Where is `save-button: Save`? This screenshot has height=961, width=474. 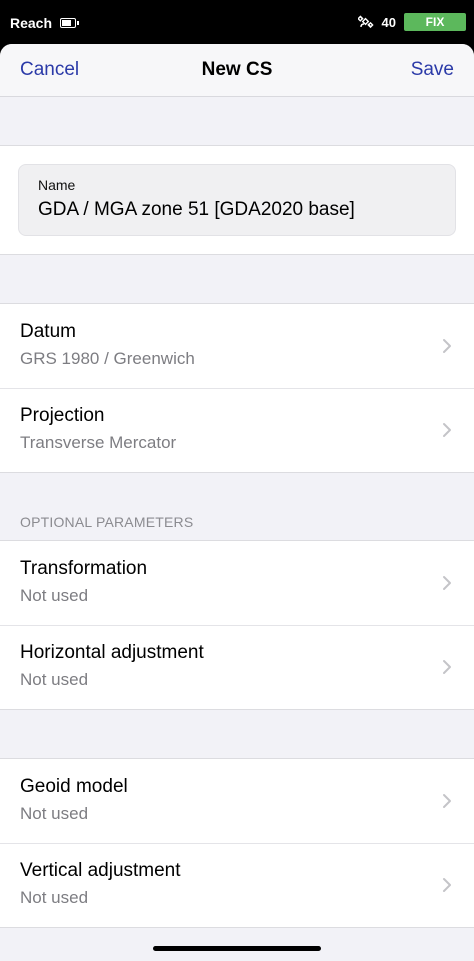
save-button: Save is located at coordinates (432, 70).